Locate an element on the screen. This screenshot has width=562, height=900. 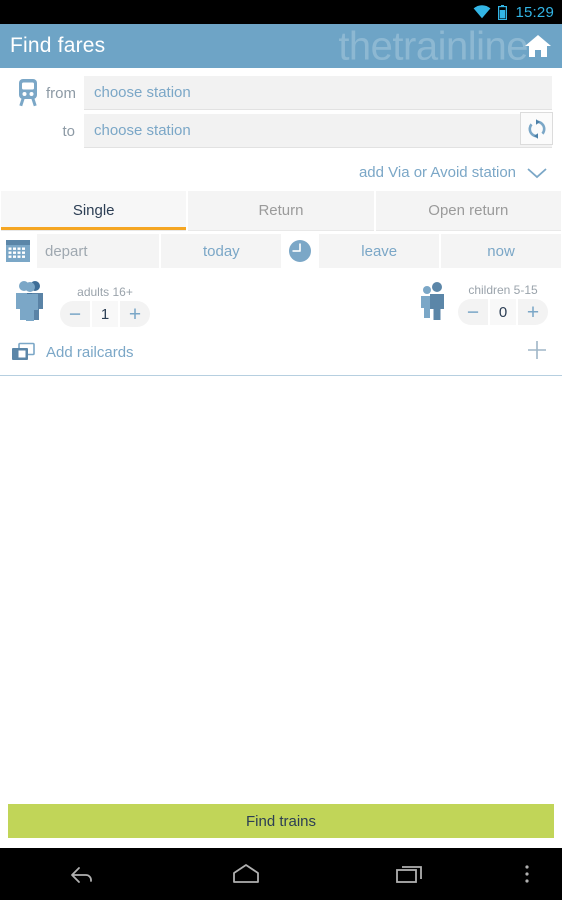
adults-stepper: − 1 + is located at coordinates (105, 314).